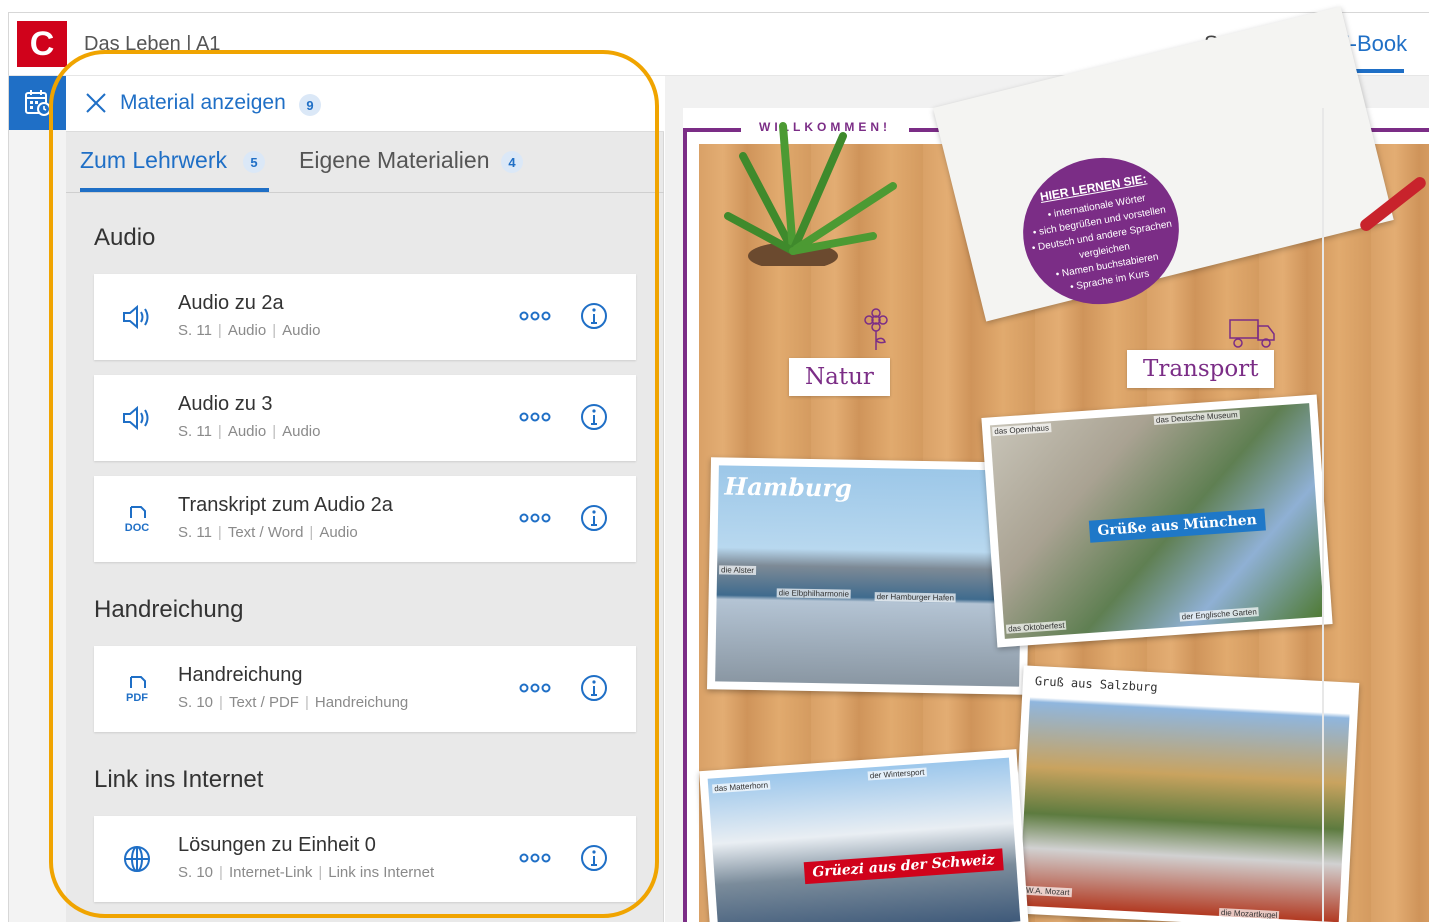  Describe the element at coordinates (1201, 369) in the screenshot. I see `label-transport: Transport` at that location.